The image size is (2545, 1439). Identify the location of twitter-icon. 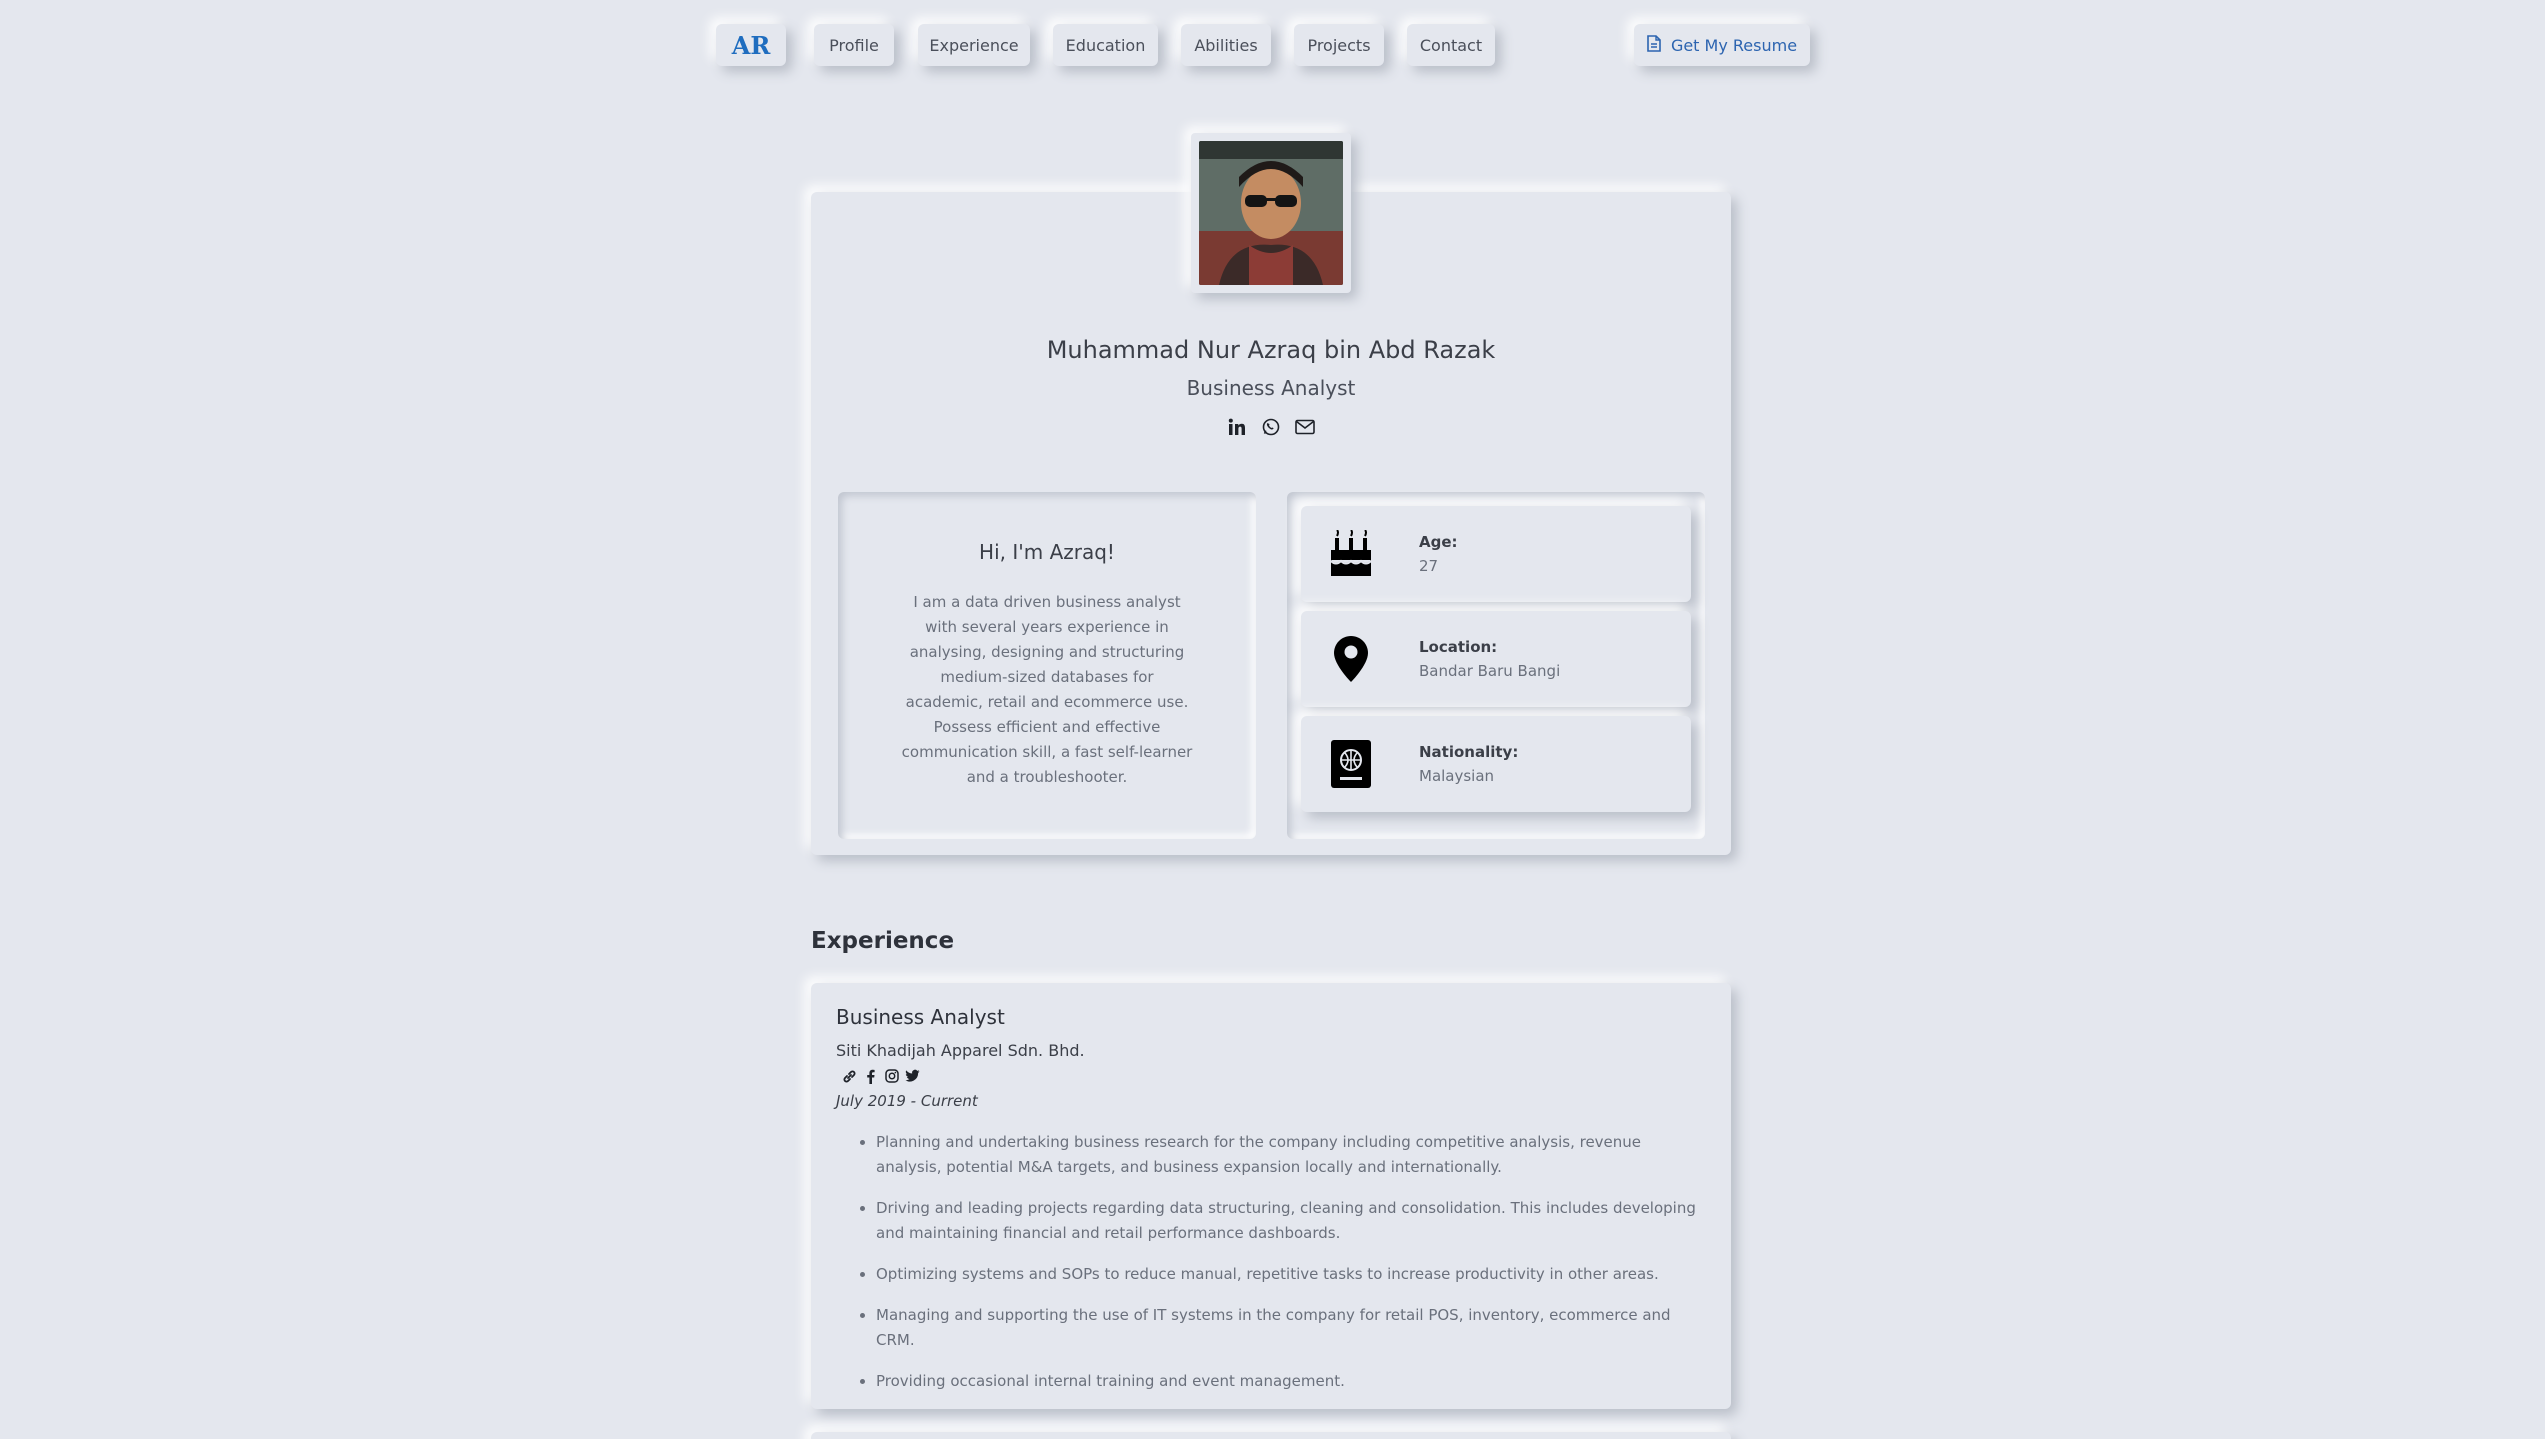
(912, 1076).